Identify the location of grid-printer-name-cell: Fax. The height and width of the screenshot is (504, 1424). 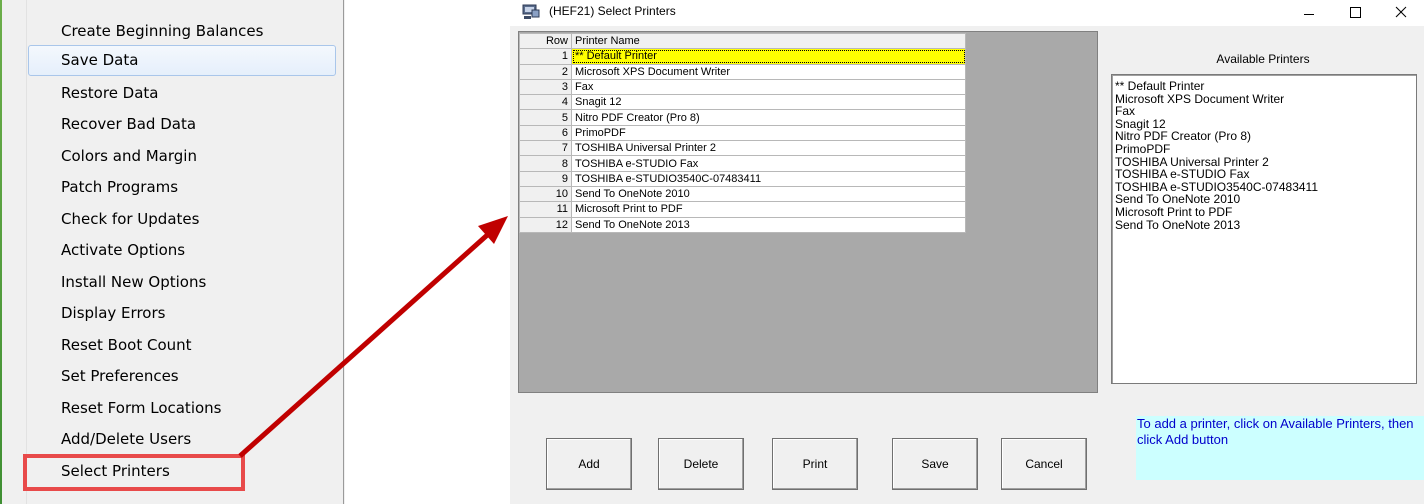
(768, 87).